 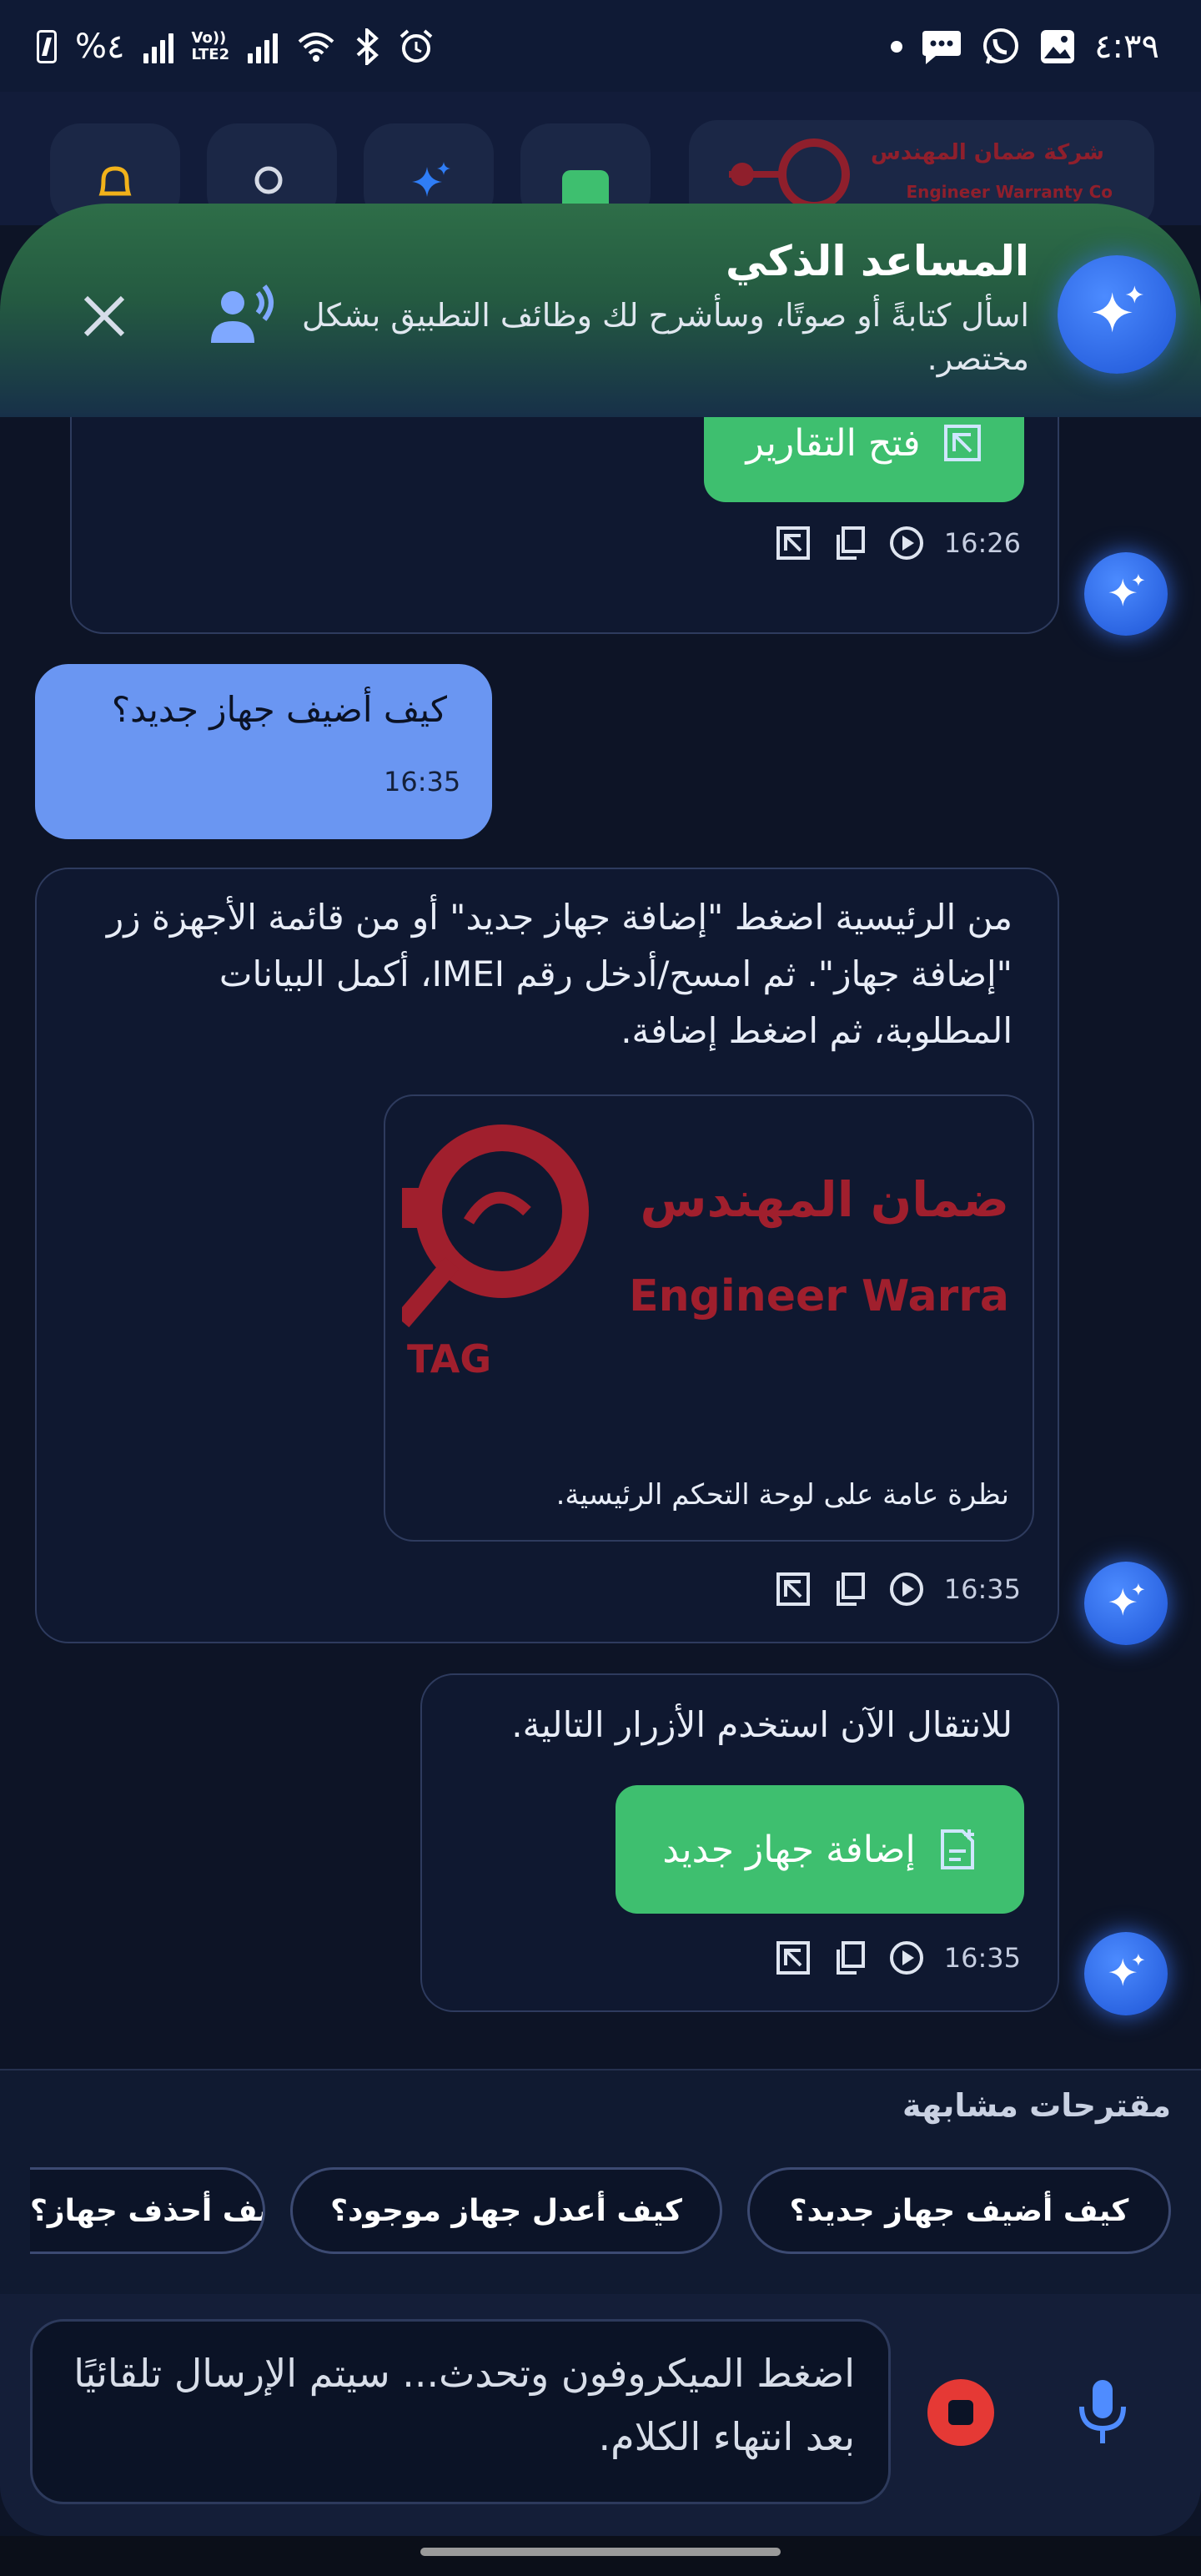 I want to click on assistant-avatar, so click(x=1117, y=314).